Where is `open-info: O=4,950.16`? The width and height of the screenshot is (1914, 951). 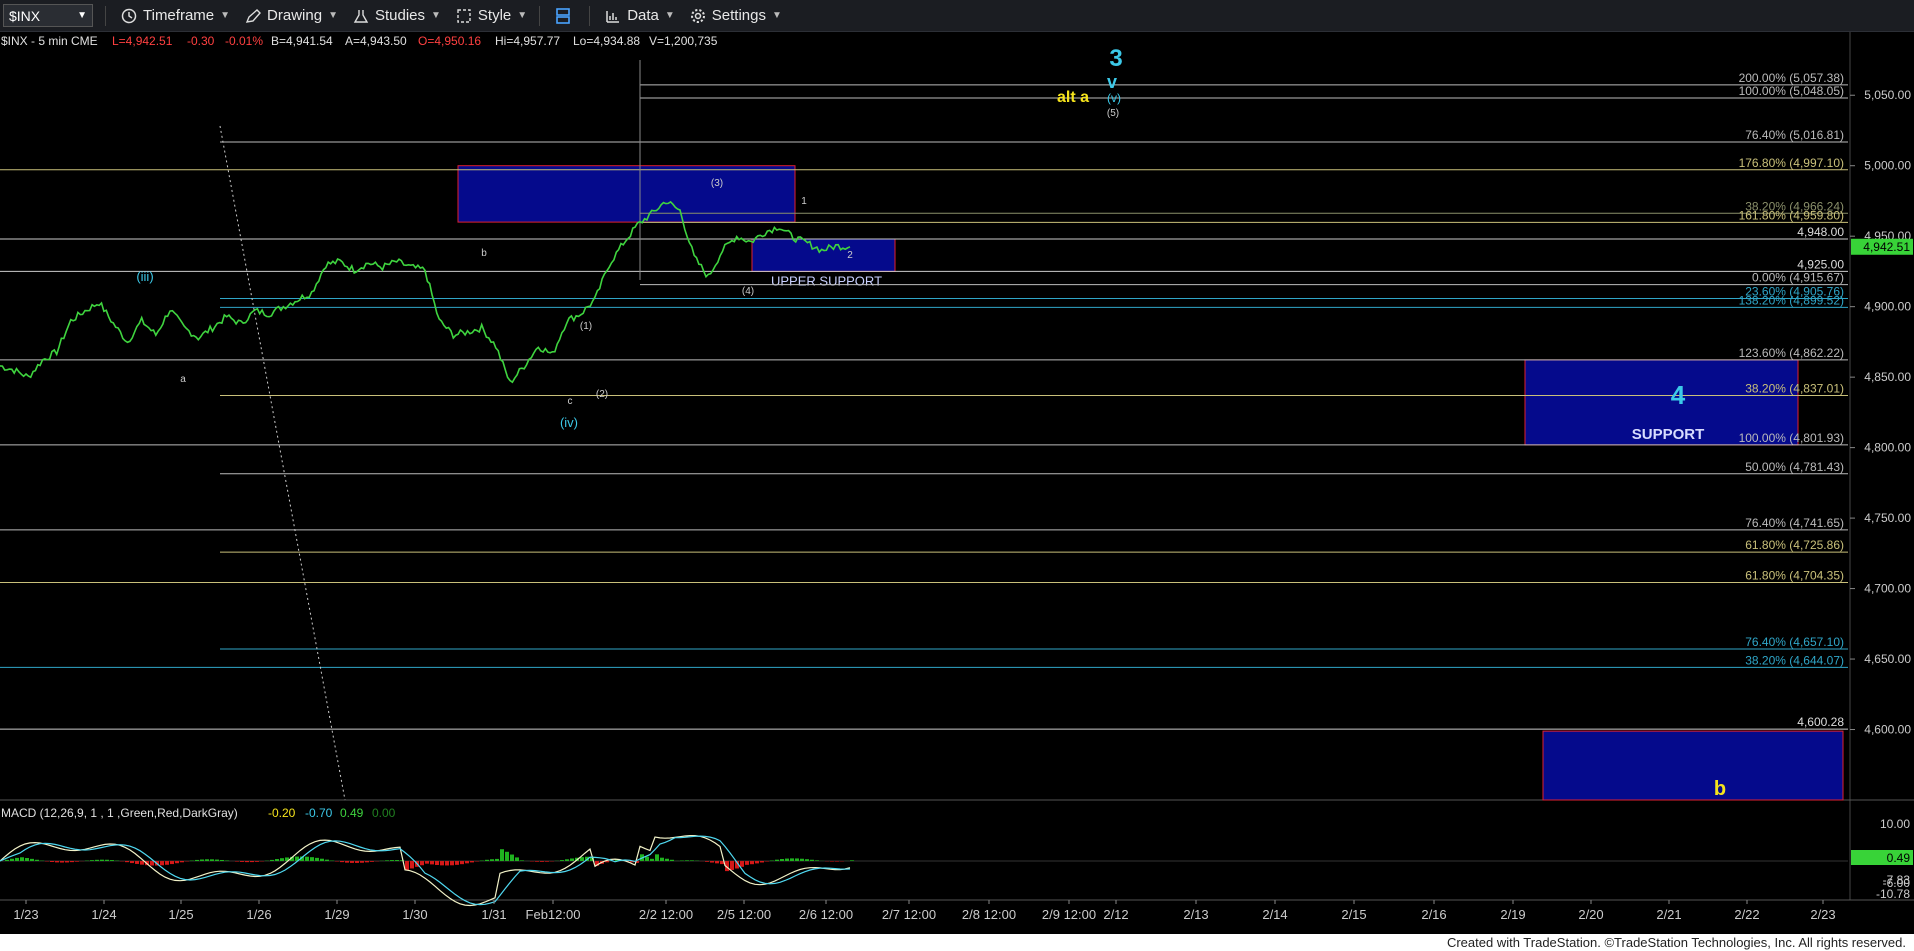
open-info: O=4,950.16 is located at coordinates (449, 41).